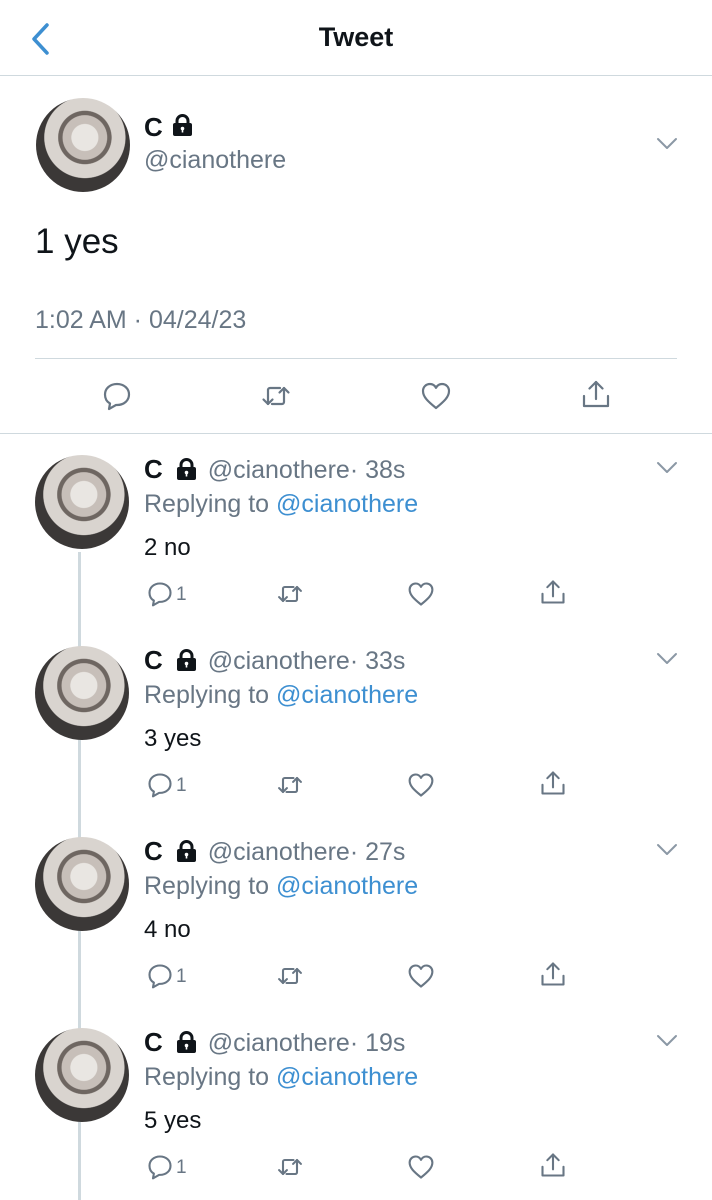 This screenshot has height=1200, width=712. I want to click on reply-time: · 38s, so click(377, 470).